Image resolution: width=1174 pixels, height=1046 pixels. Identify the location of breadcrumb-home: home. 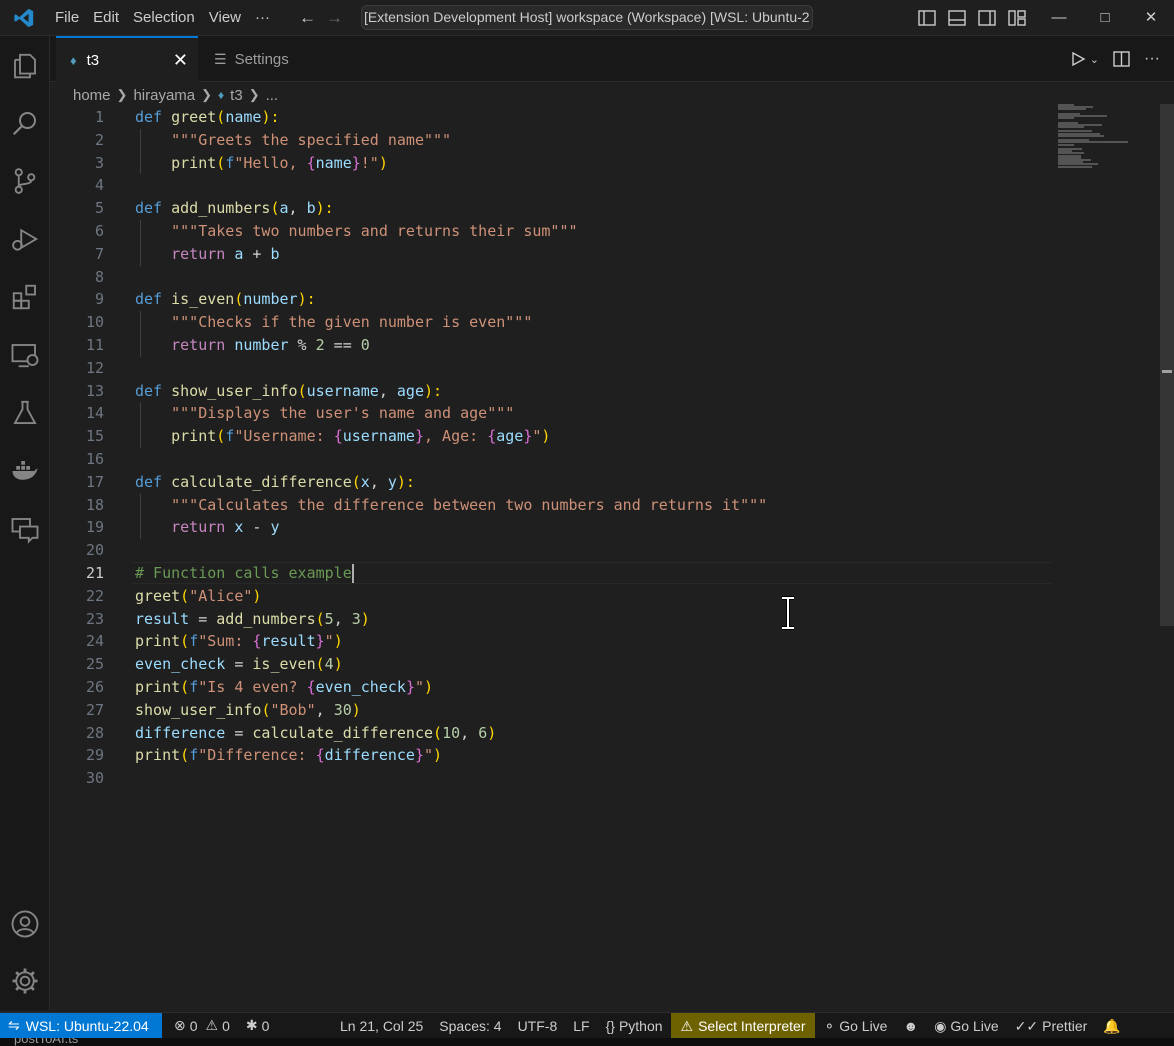
(92, 95).